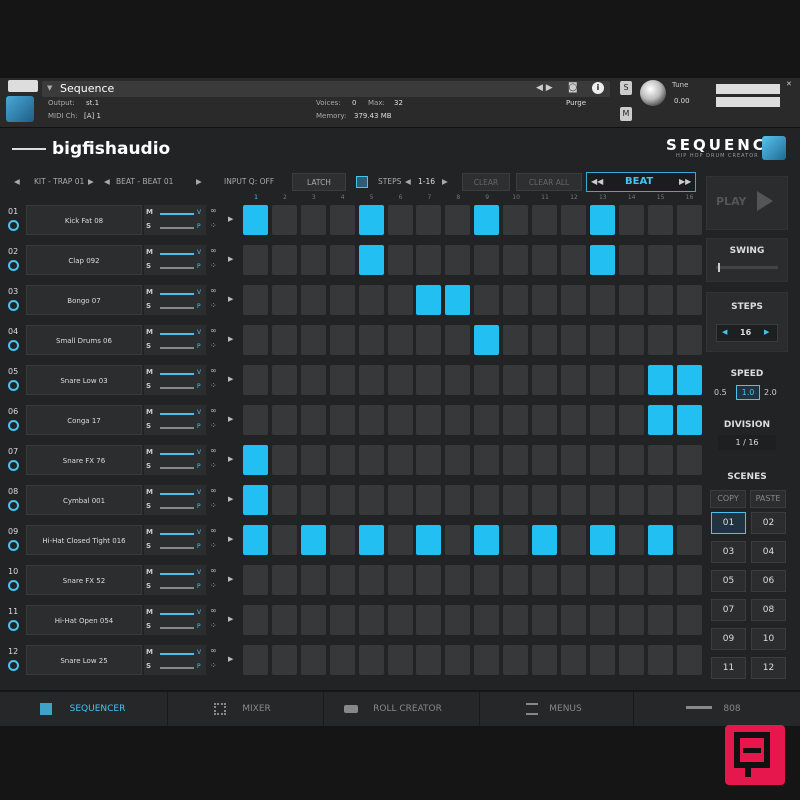  What do you see at coordinates (770, 392) in the screenshot?
I see `speed-option-2-0: 2.0` at bounding box center [770, 392].